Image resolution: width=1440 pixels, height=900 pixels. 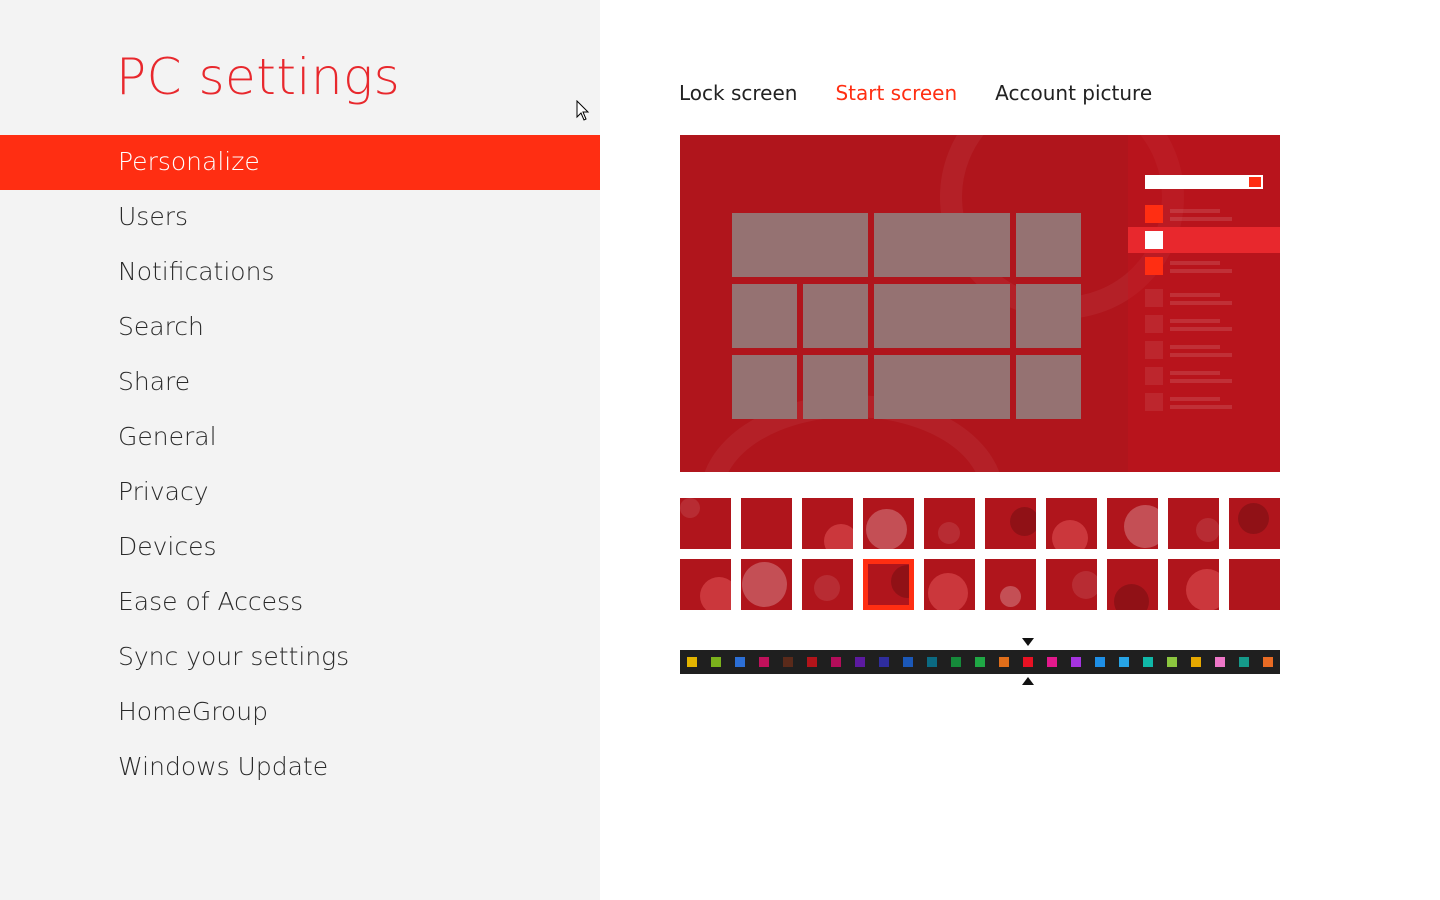 What do you see at coordinates (300, 767) in the screenshot?
I see `sidebar-item-windows-update: Windows Update` at bounding box center [300, 767].